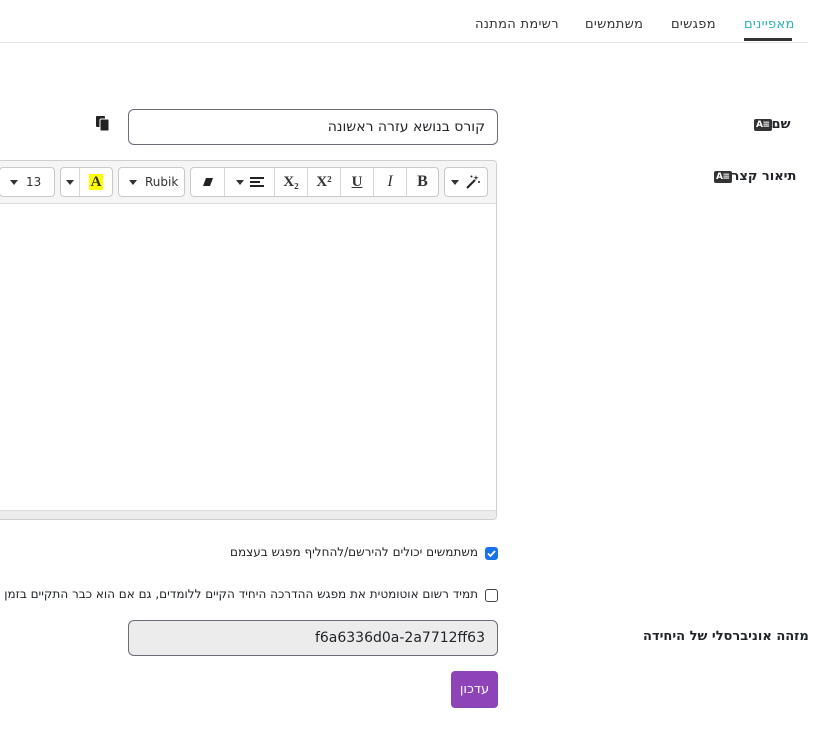  I want to click on name-label-text: שם, so click(781, 124).